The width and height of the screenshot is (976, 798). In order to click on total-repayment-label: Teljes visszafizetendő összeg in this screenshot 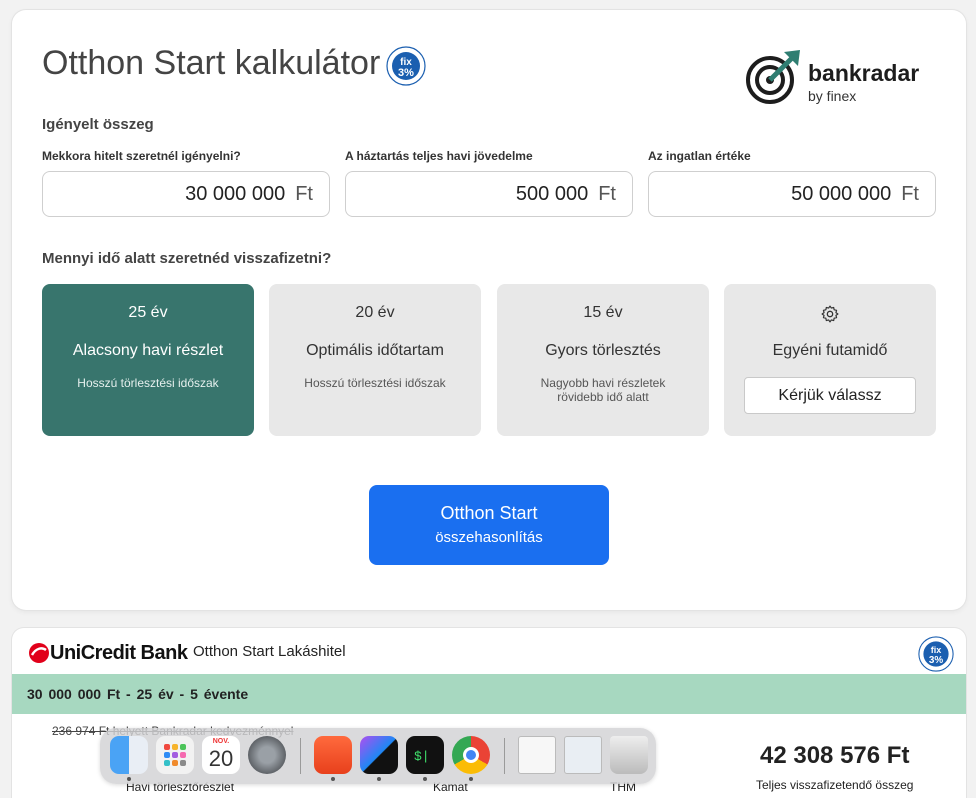, I will do `click(835, 785)`.